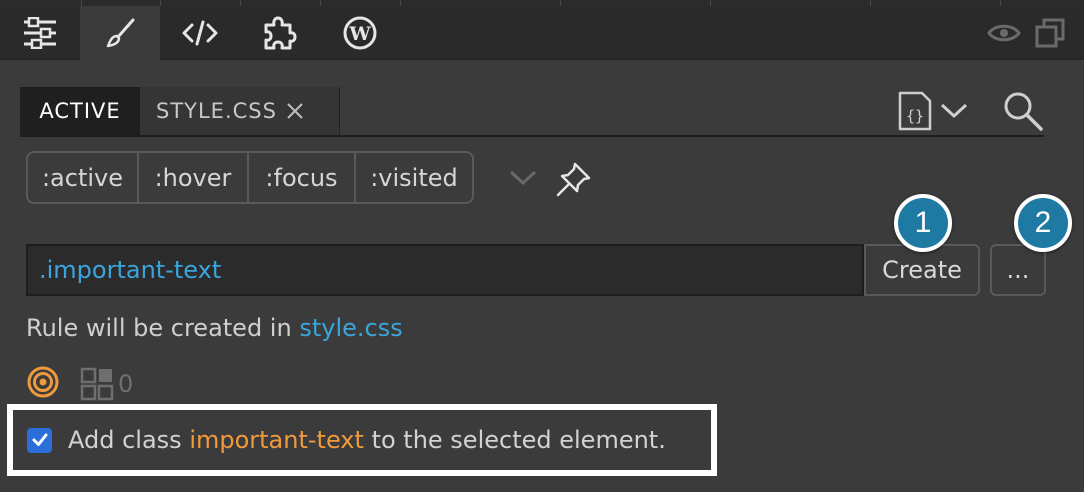 The image size is (1084, 492). What do you see at coordinates (125, 440) in the screenshot?
I see `add-class-prefix: Add class` at bounding box center [125, 440].